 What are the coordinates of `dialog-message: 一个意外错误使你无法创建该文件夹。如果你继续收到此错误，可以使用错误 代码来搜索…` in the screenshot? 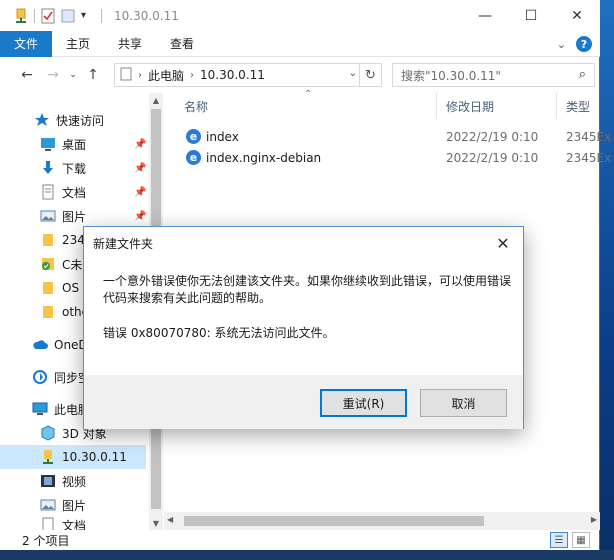 It's located at (308, 290).